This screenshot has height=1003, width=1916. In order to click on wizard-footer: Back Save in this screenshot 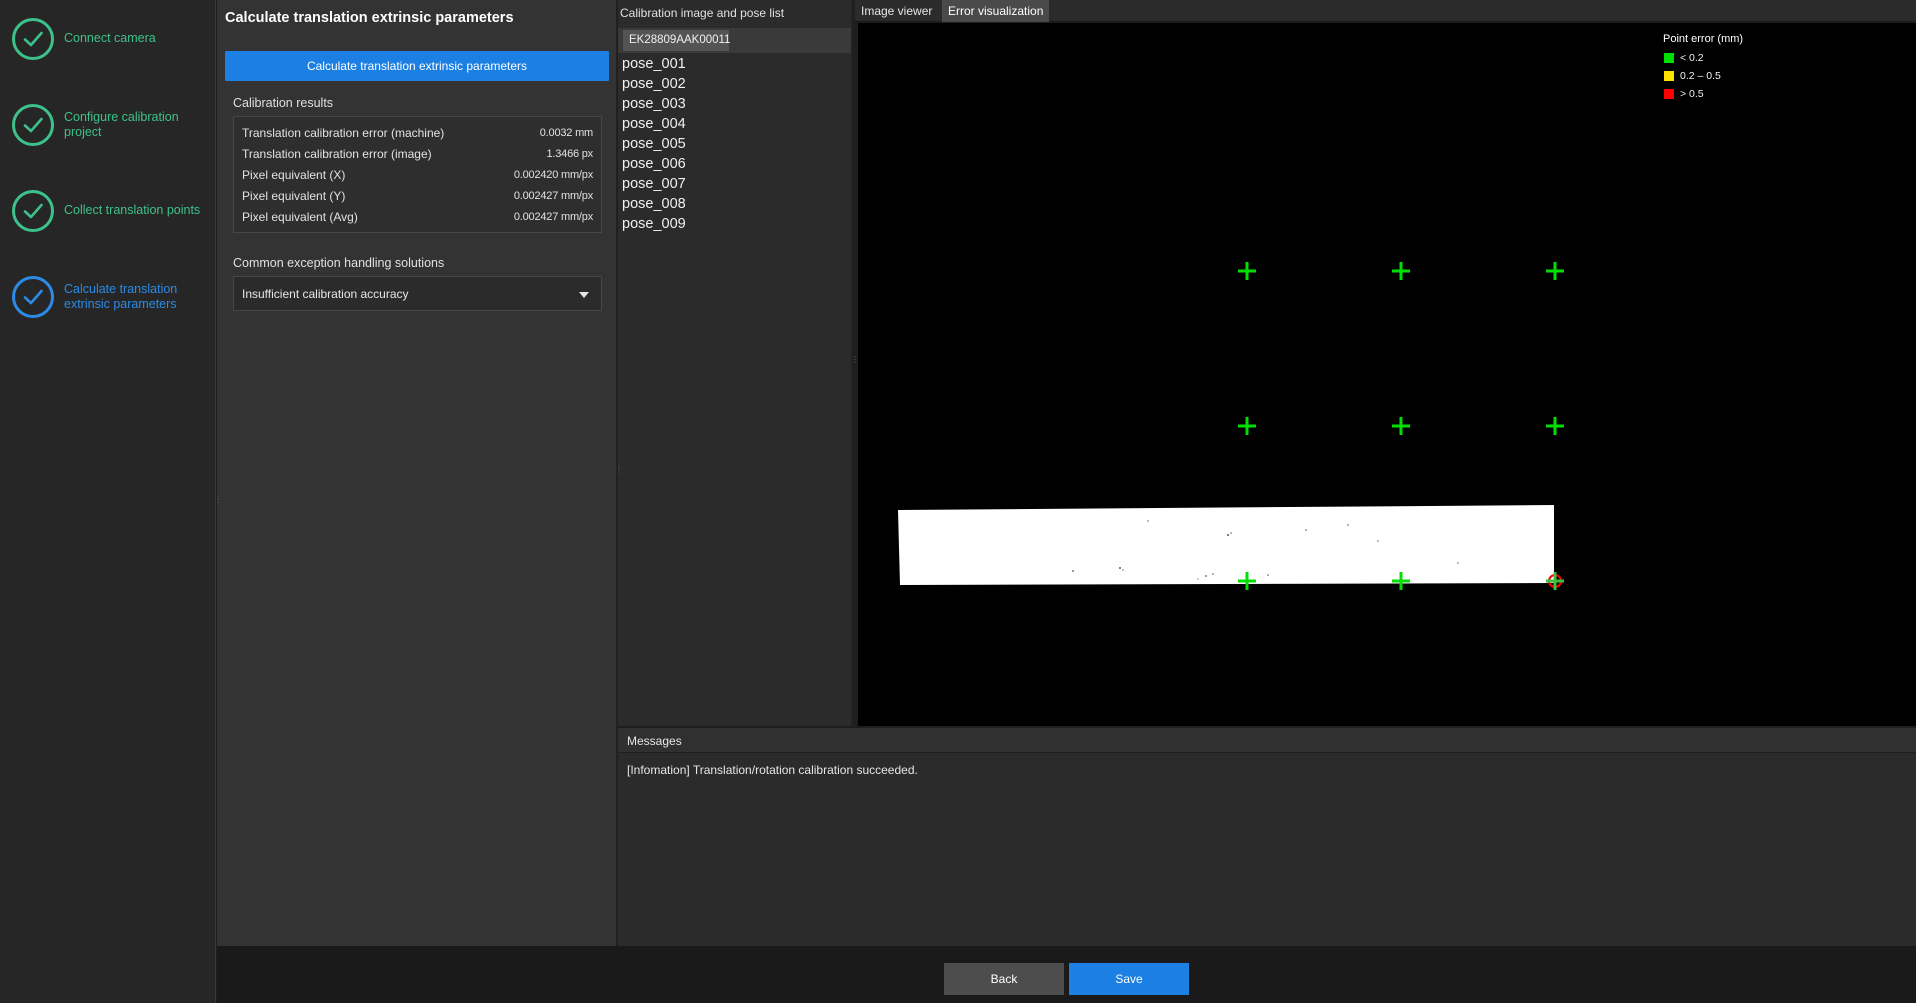, I will do `click(1066, 974)`.